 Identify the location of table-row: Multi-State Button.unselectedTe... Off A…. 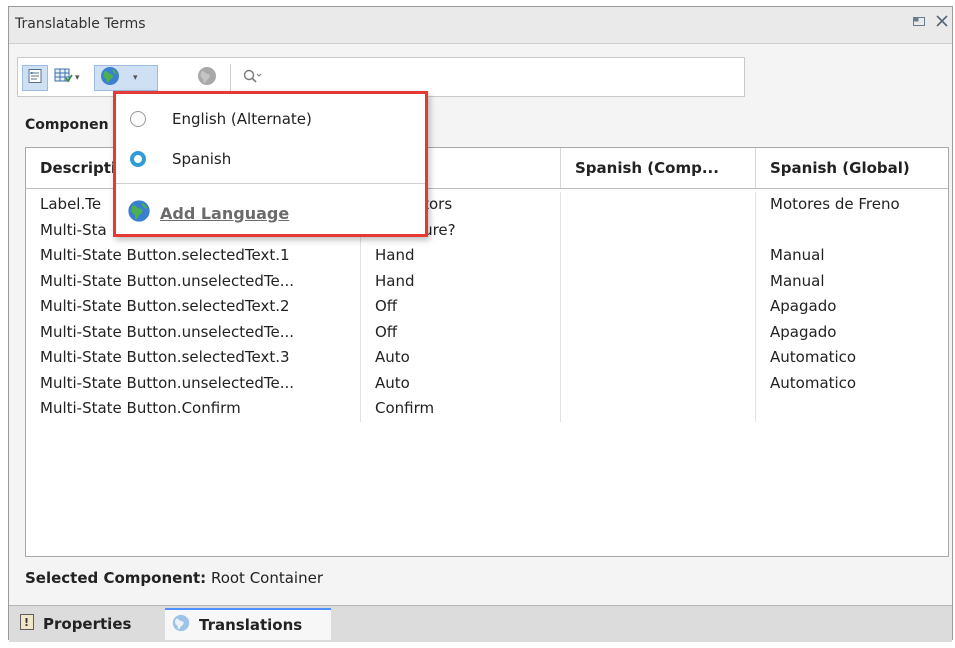
(487, 332).